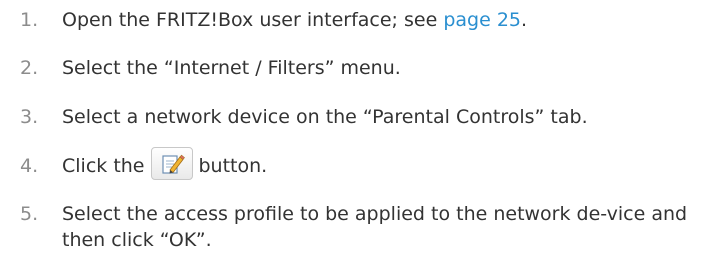  I want to click on step-number: 1., so click(29, 20).